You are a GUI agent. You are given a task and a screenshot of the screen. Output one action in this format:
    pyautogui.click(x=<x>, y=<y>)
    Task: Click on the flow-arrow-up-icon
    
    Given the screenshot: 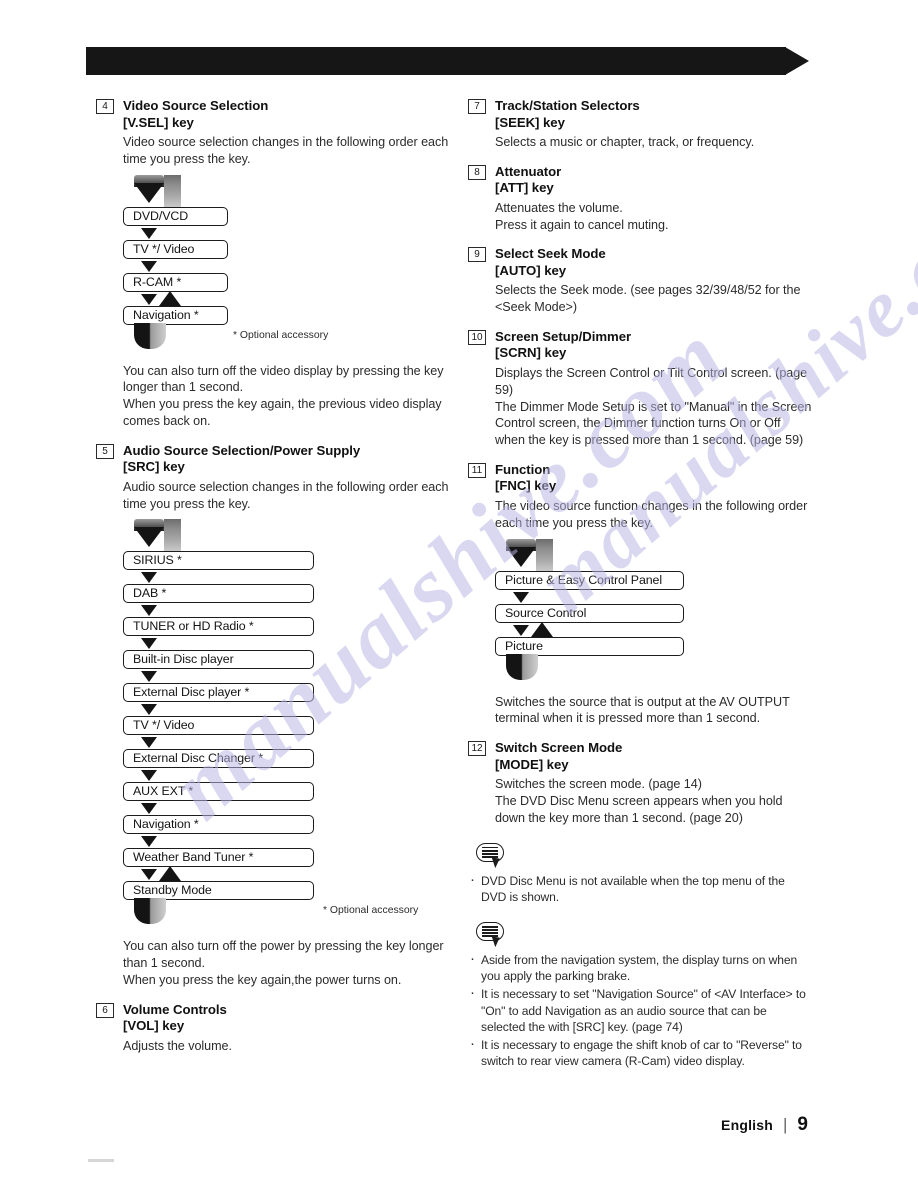 What is the action you would take?
    pyautogui.click(x=170, y=298)
    